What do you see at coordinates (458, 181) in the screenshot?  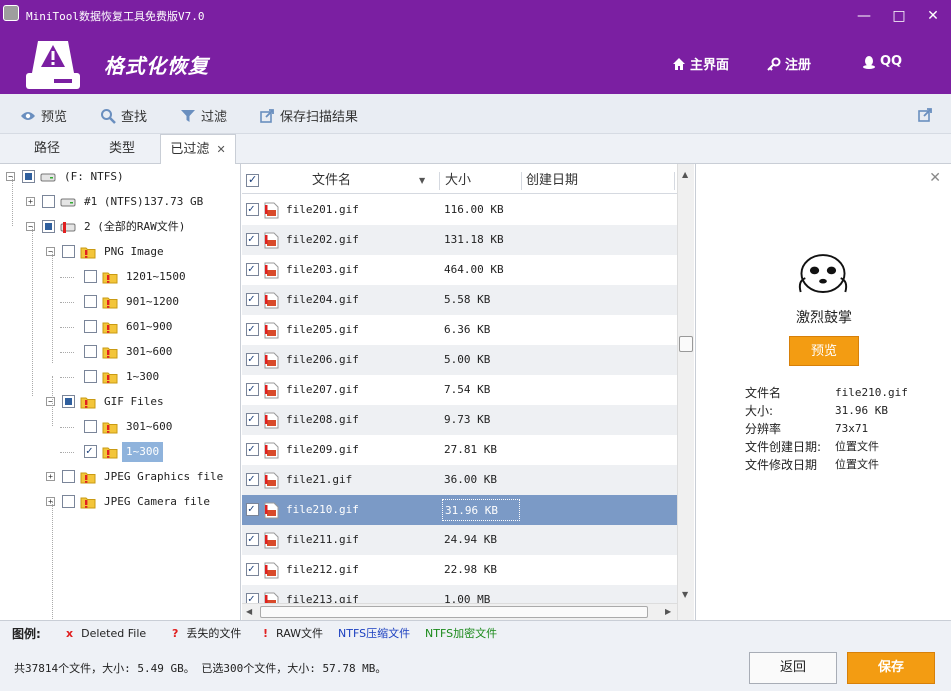 I see `column-size: 大小` at bounding box center [458, 181].